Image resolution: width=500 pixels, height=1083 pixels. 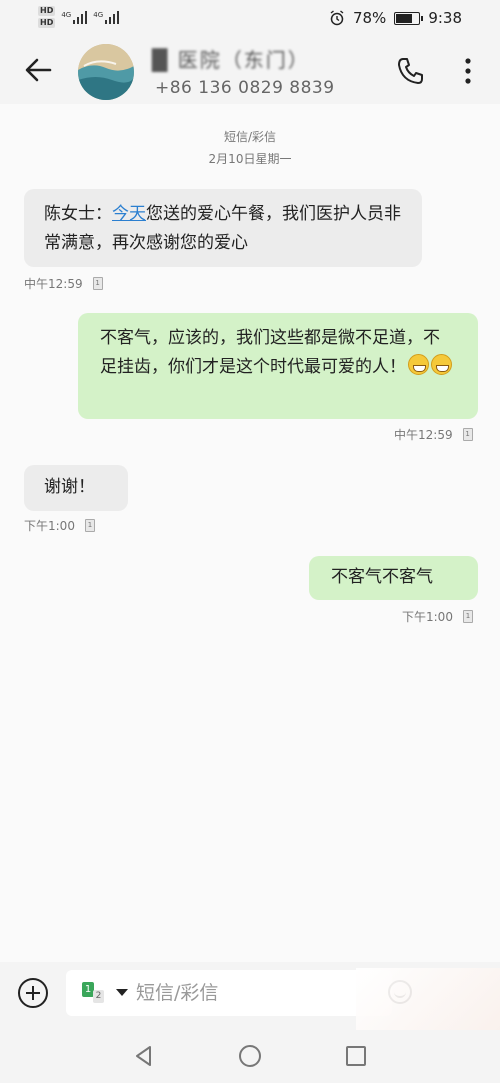 What do you see at coordinates (369, 18) in the screenshot?
I see `battery-percent: 78%` at bounding box center [369, 18].